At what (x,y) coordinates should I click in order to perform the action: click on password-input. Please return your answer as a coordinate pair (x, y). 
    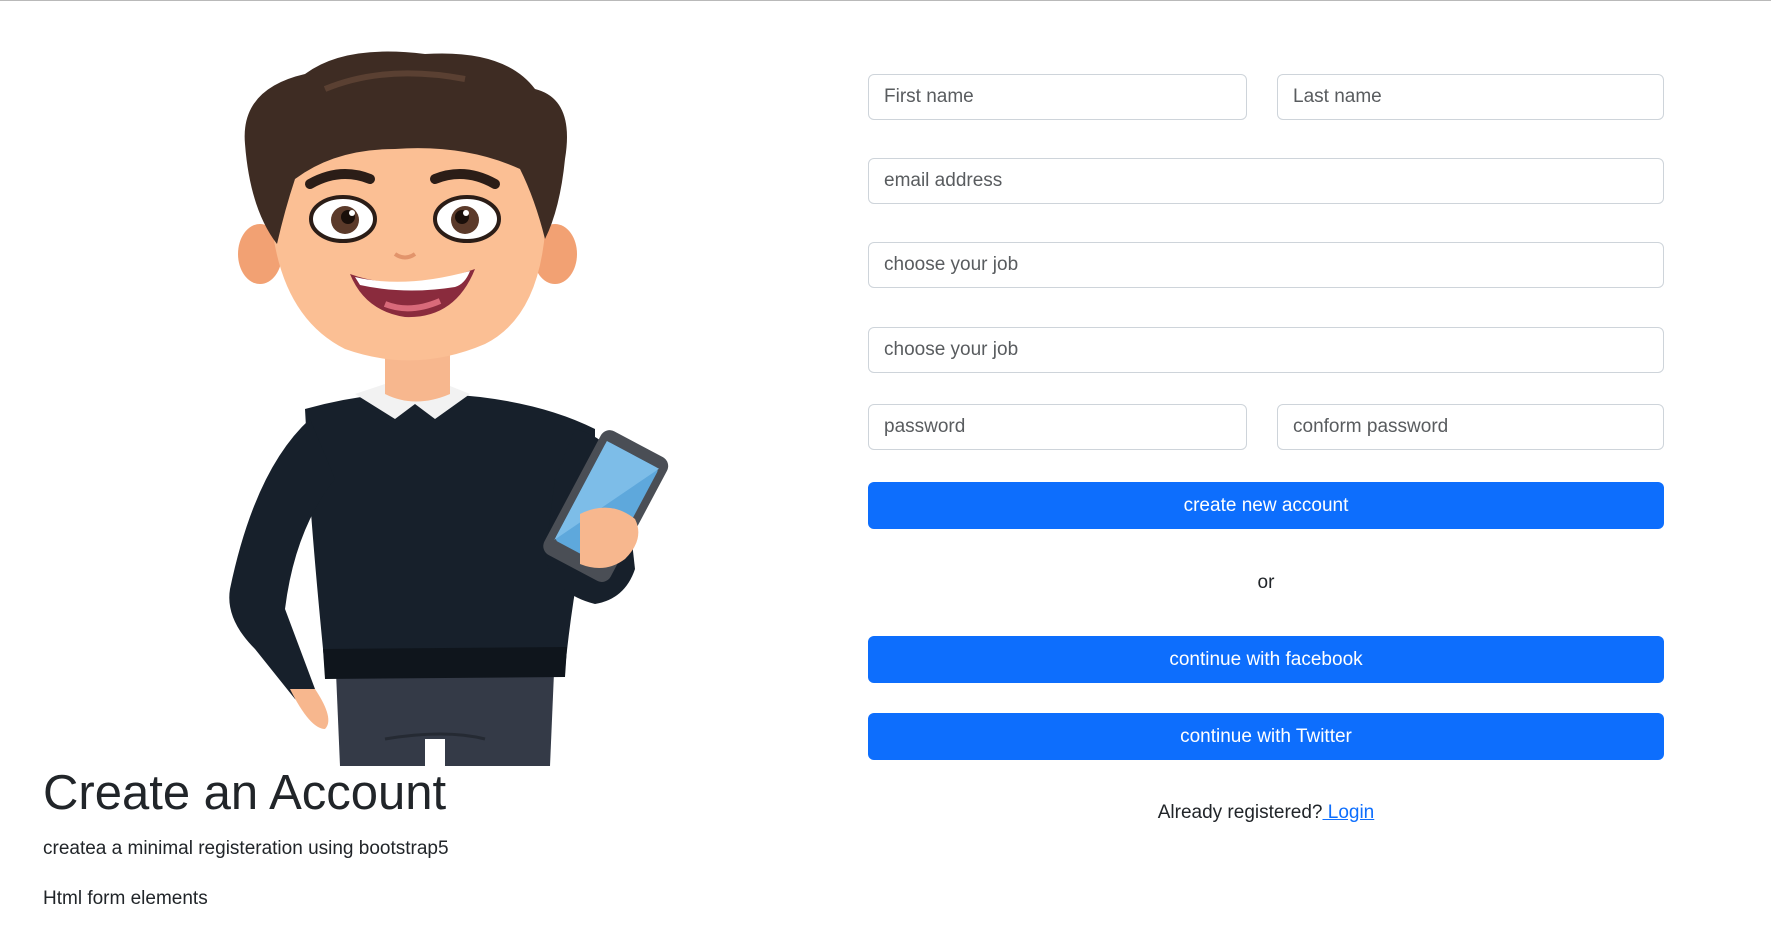
    Looking at the image, I should click on (1057, 427).